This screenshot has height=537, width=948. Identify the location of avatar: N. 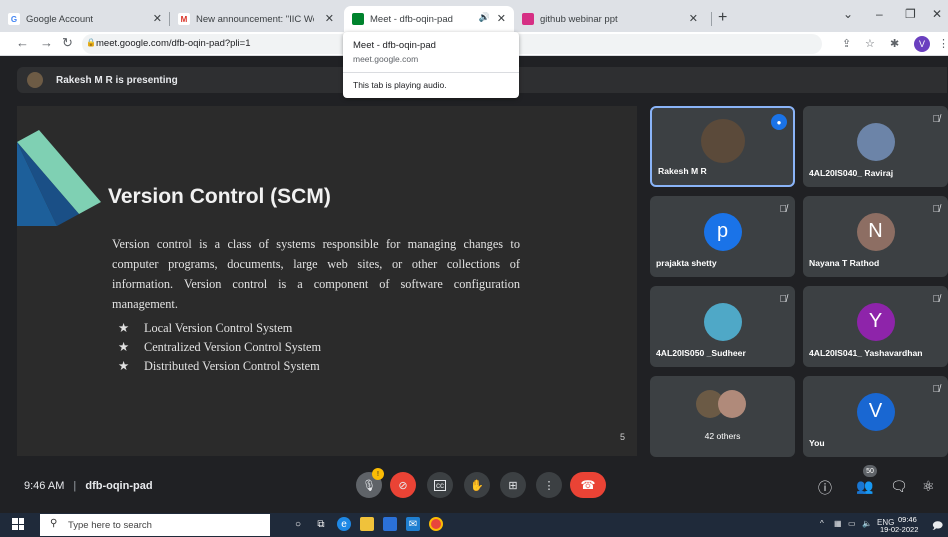
(875, 231).